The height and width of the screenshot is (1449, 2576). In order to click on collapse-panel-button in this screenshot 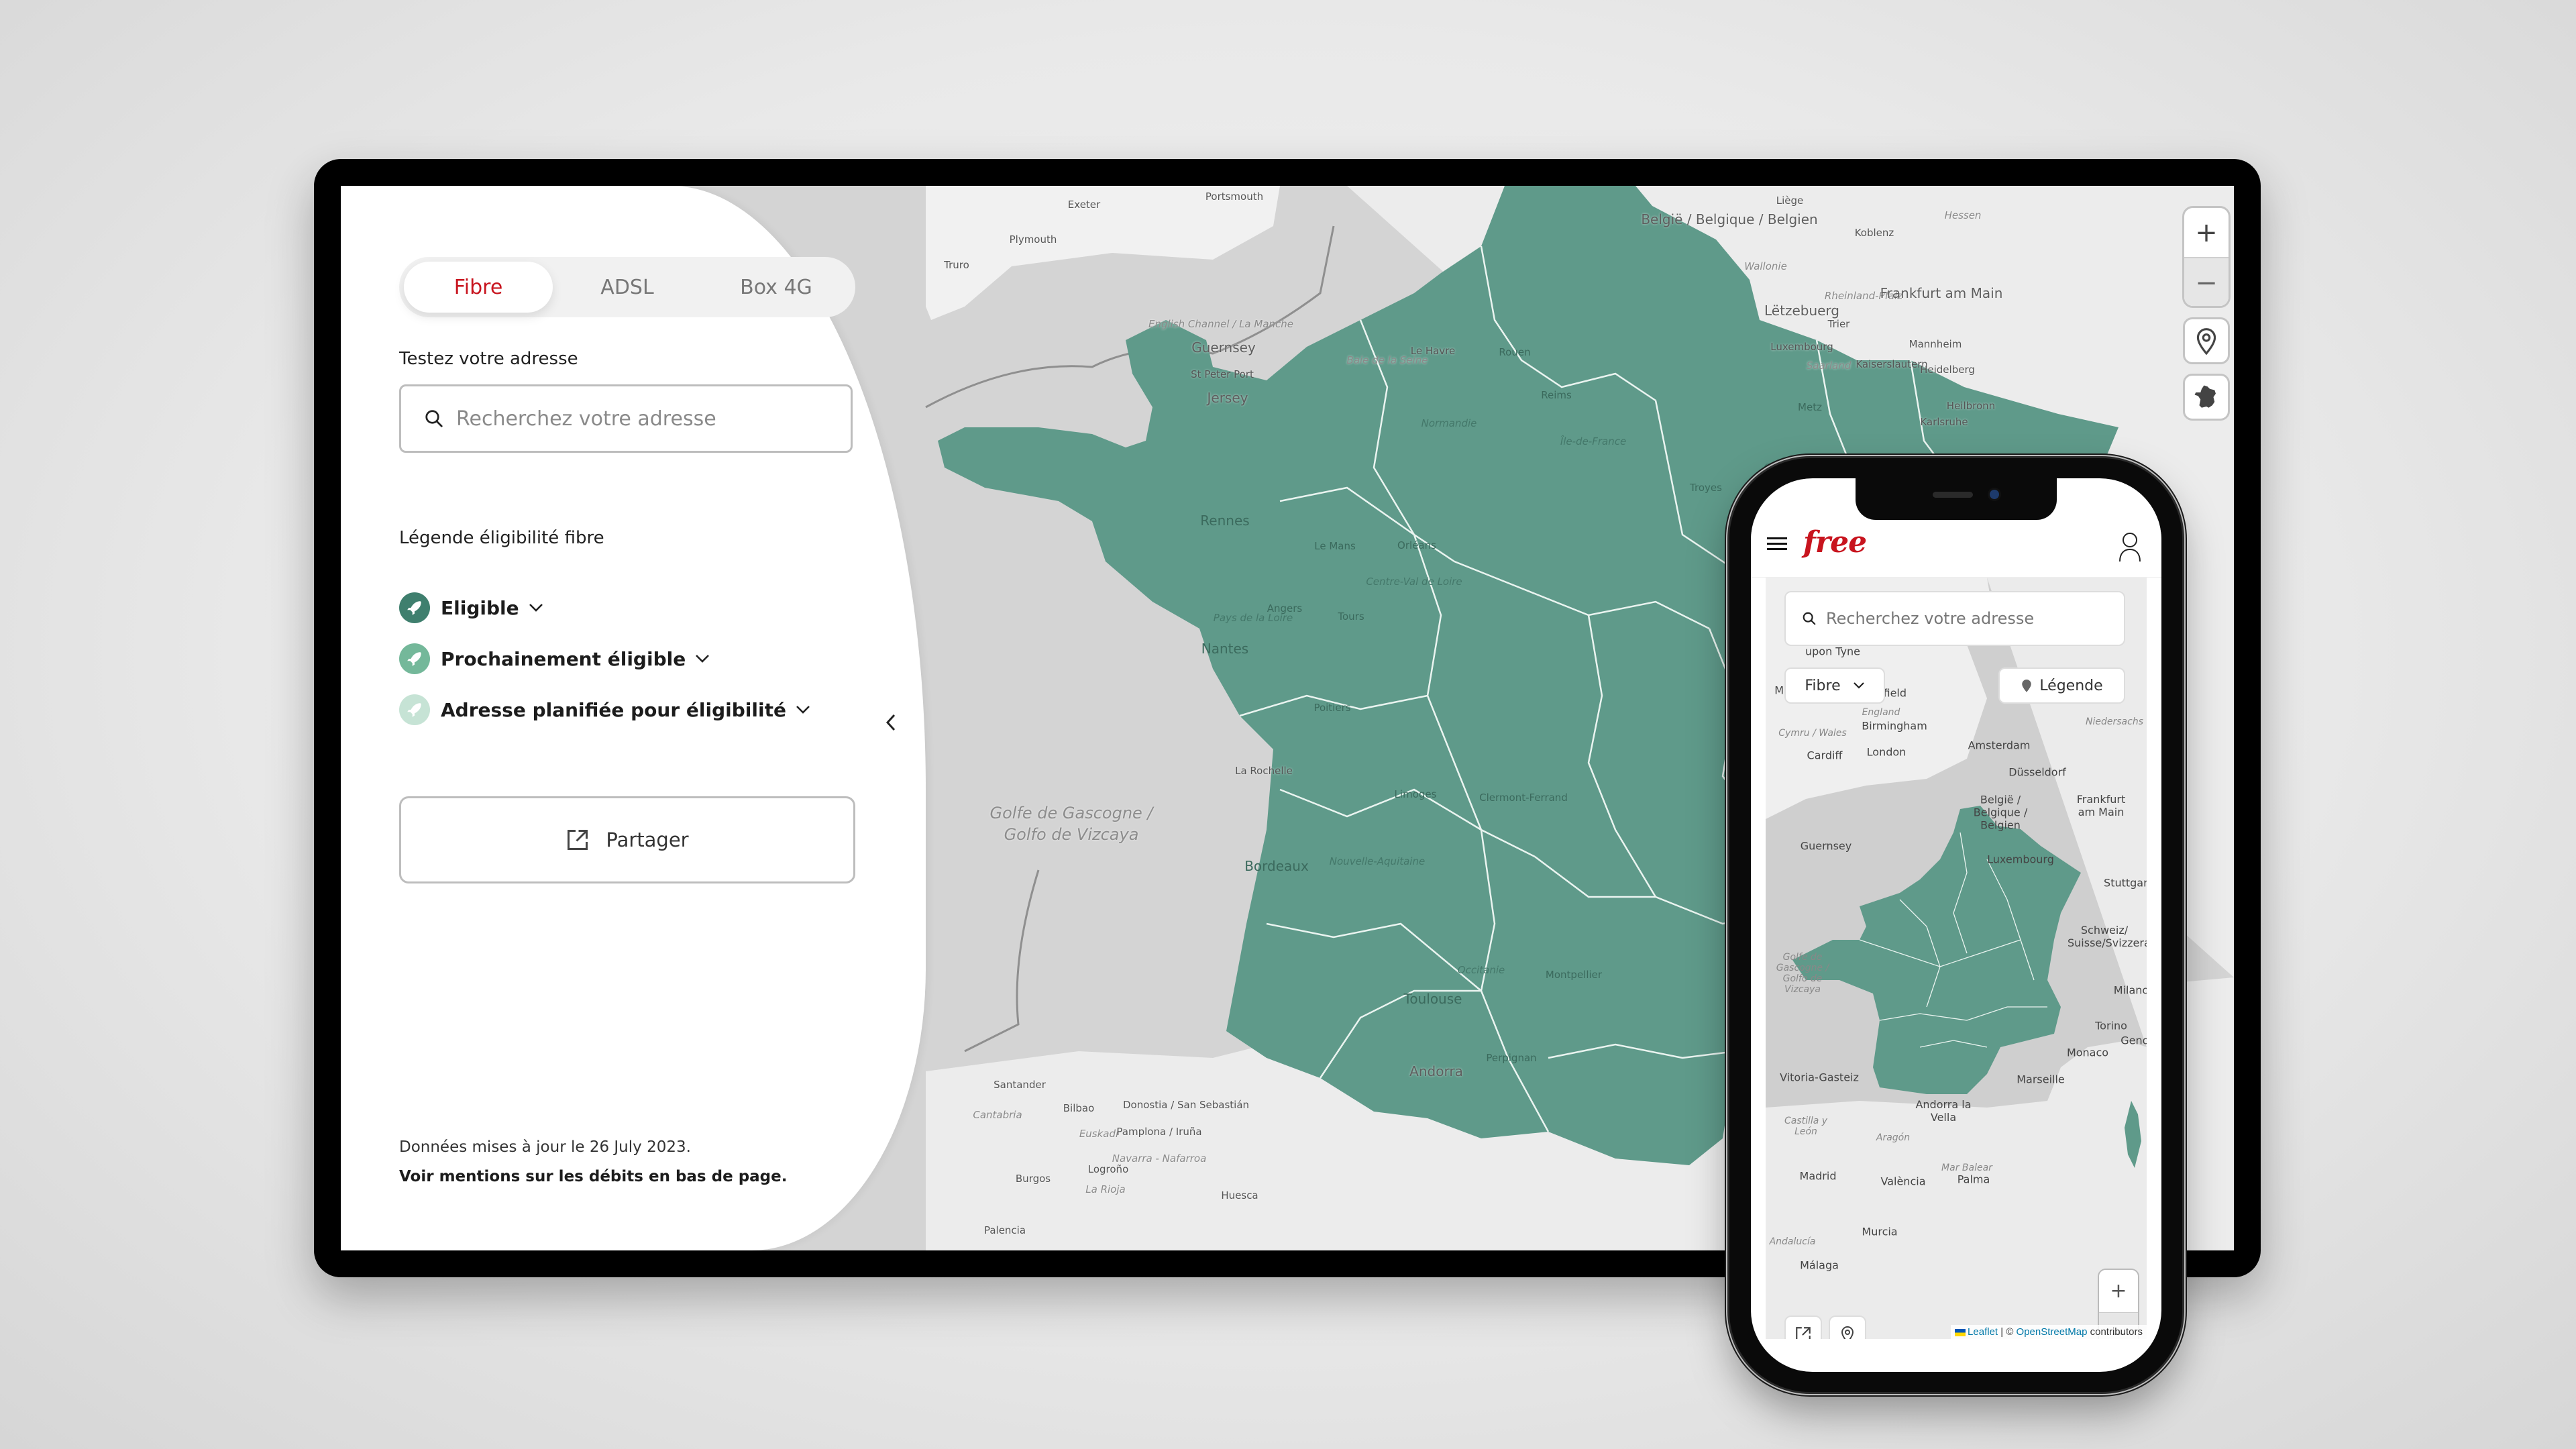, I will do `click(890, 722)`.